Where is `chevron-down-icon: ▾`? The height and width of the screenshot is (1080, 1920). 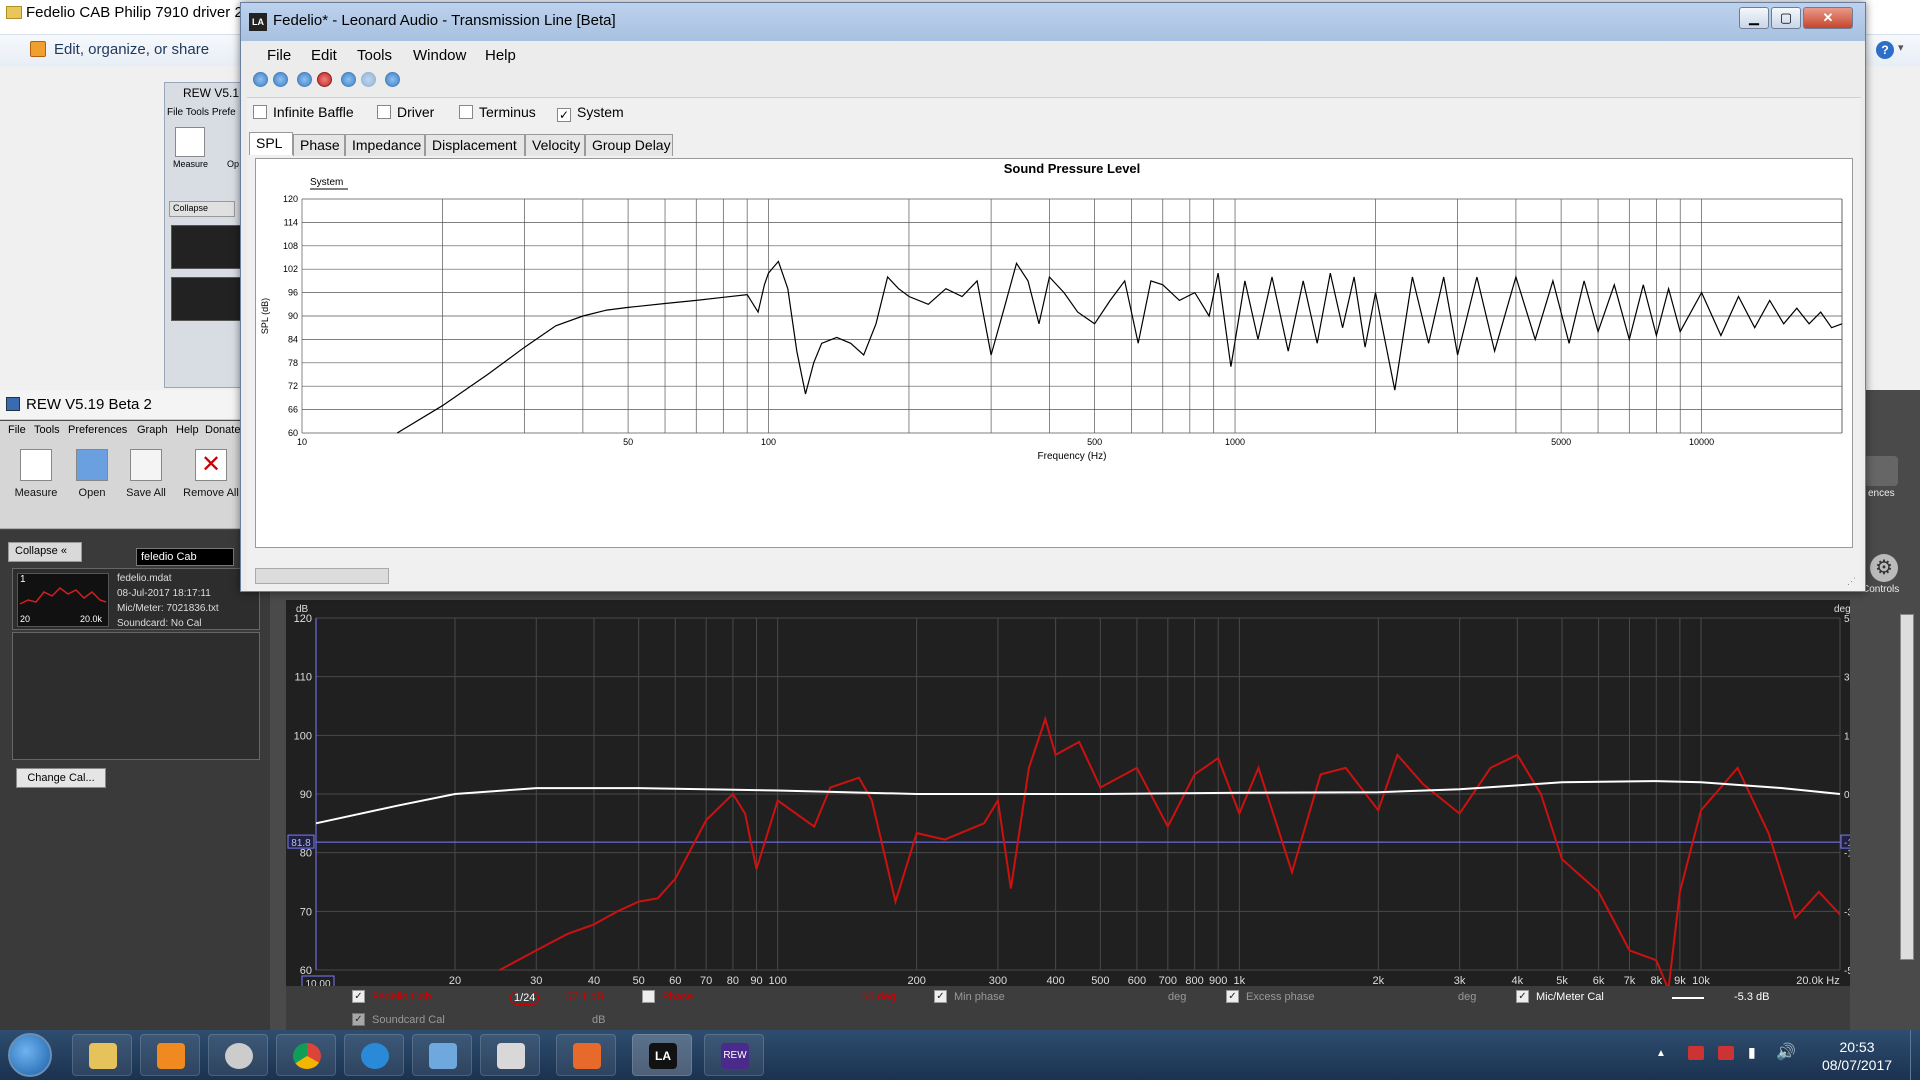
chevron-down-icon: ▾ is located at coordinates (1901, 47).